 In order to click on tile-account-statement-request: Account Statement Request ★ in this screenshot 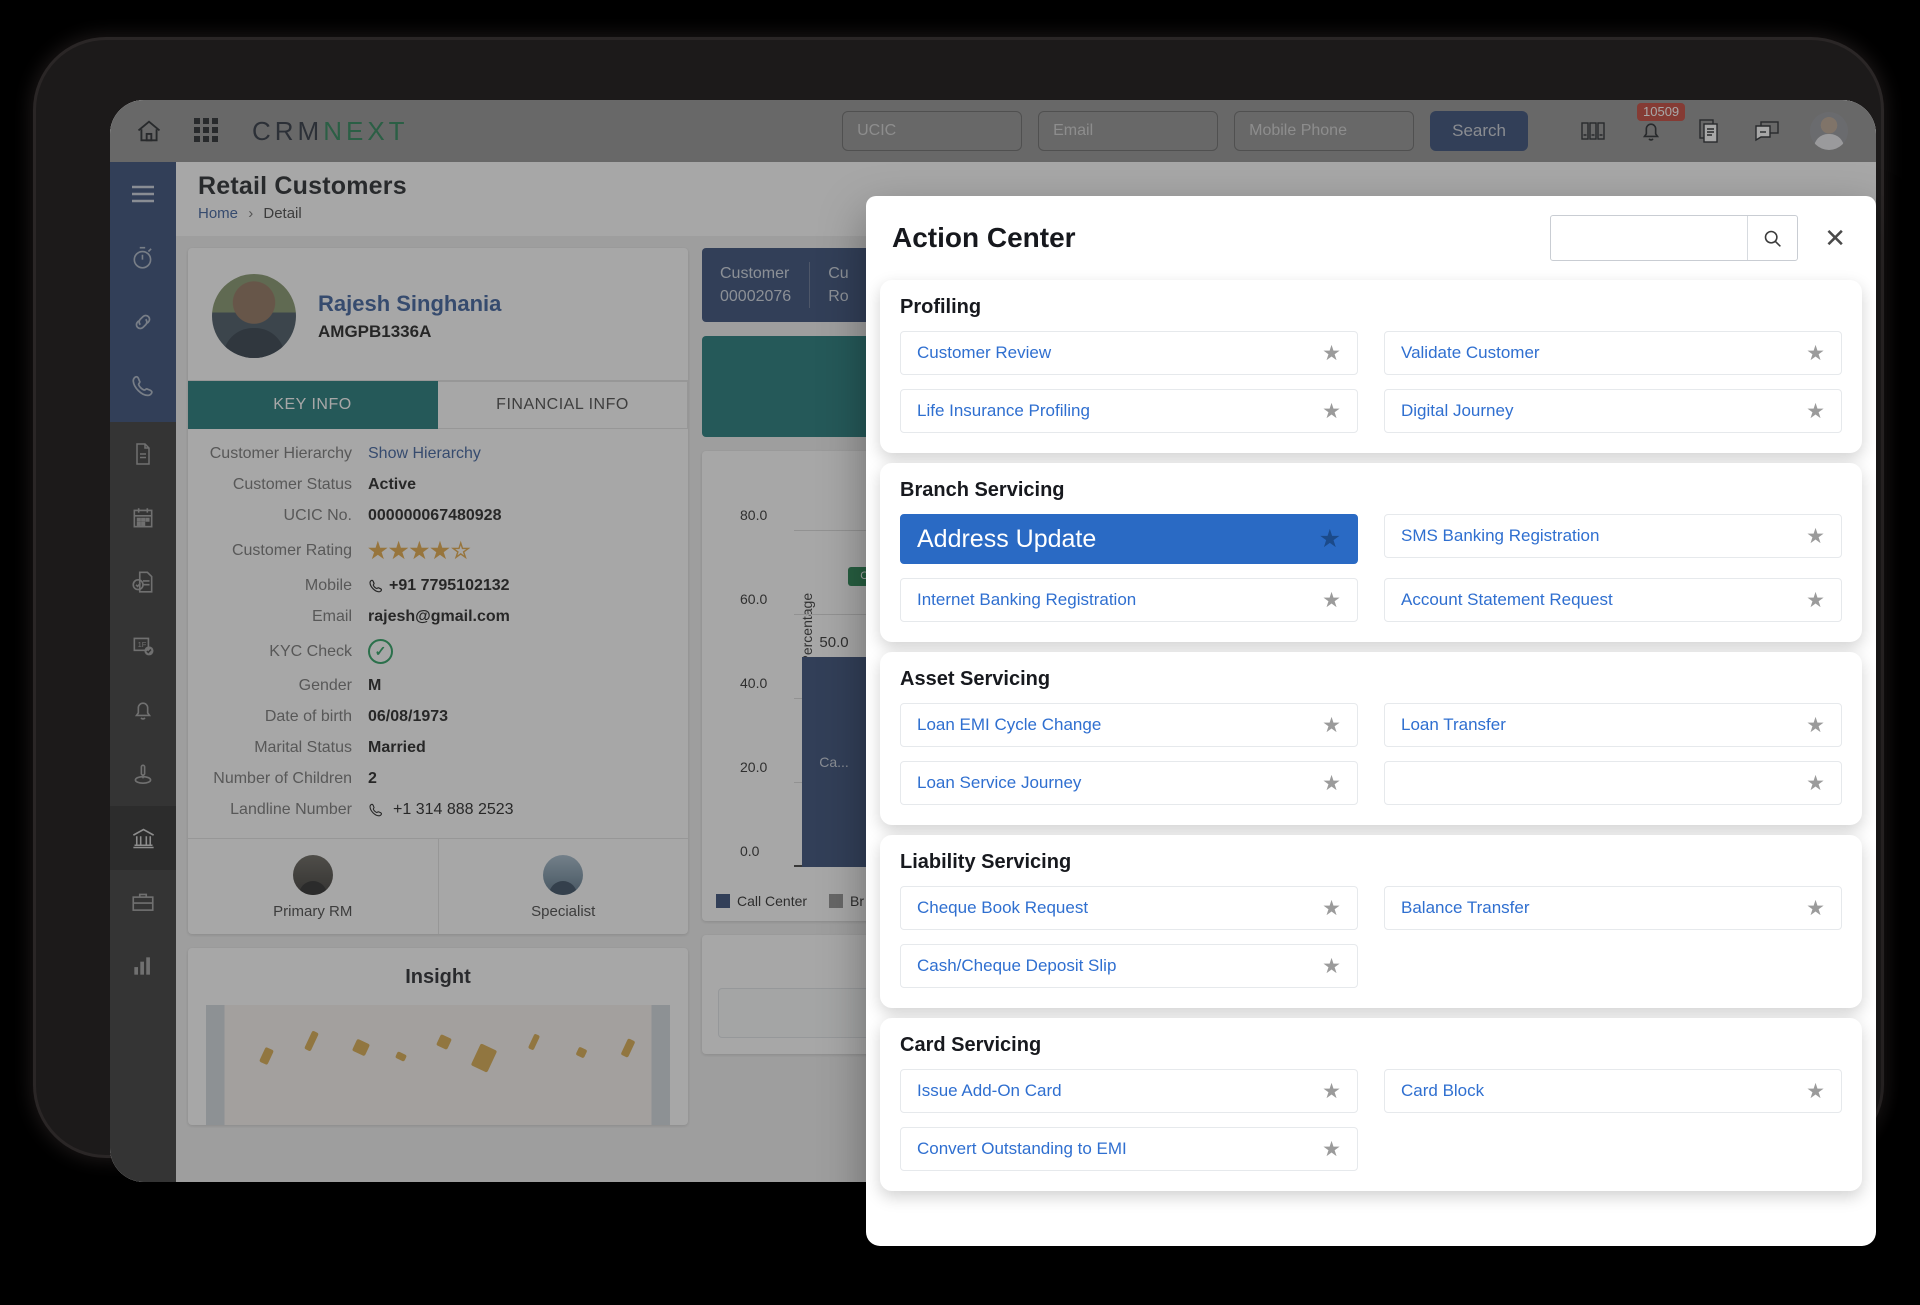, I will do `click(1613, 600)`.